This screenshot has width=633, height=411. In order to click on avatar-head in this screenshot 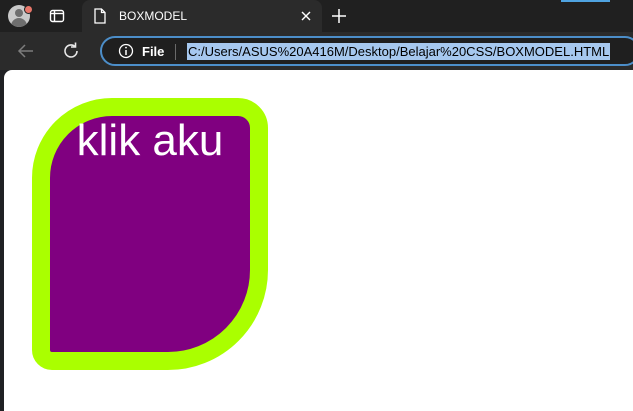, I will do `click(19, 13)`.